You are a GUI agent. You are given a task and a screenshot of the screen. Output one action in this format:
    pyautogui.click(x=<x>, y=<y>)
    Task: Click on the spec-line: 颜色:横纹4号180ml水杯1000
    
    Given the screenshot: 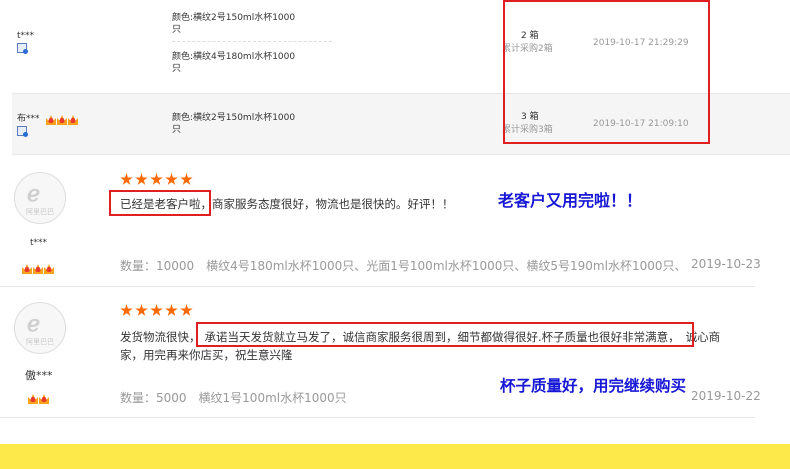 What is the action you would take?
    pyautogui.click(x=234, y=57)
    